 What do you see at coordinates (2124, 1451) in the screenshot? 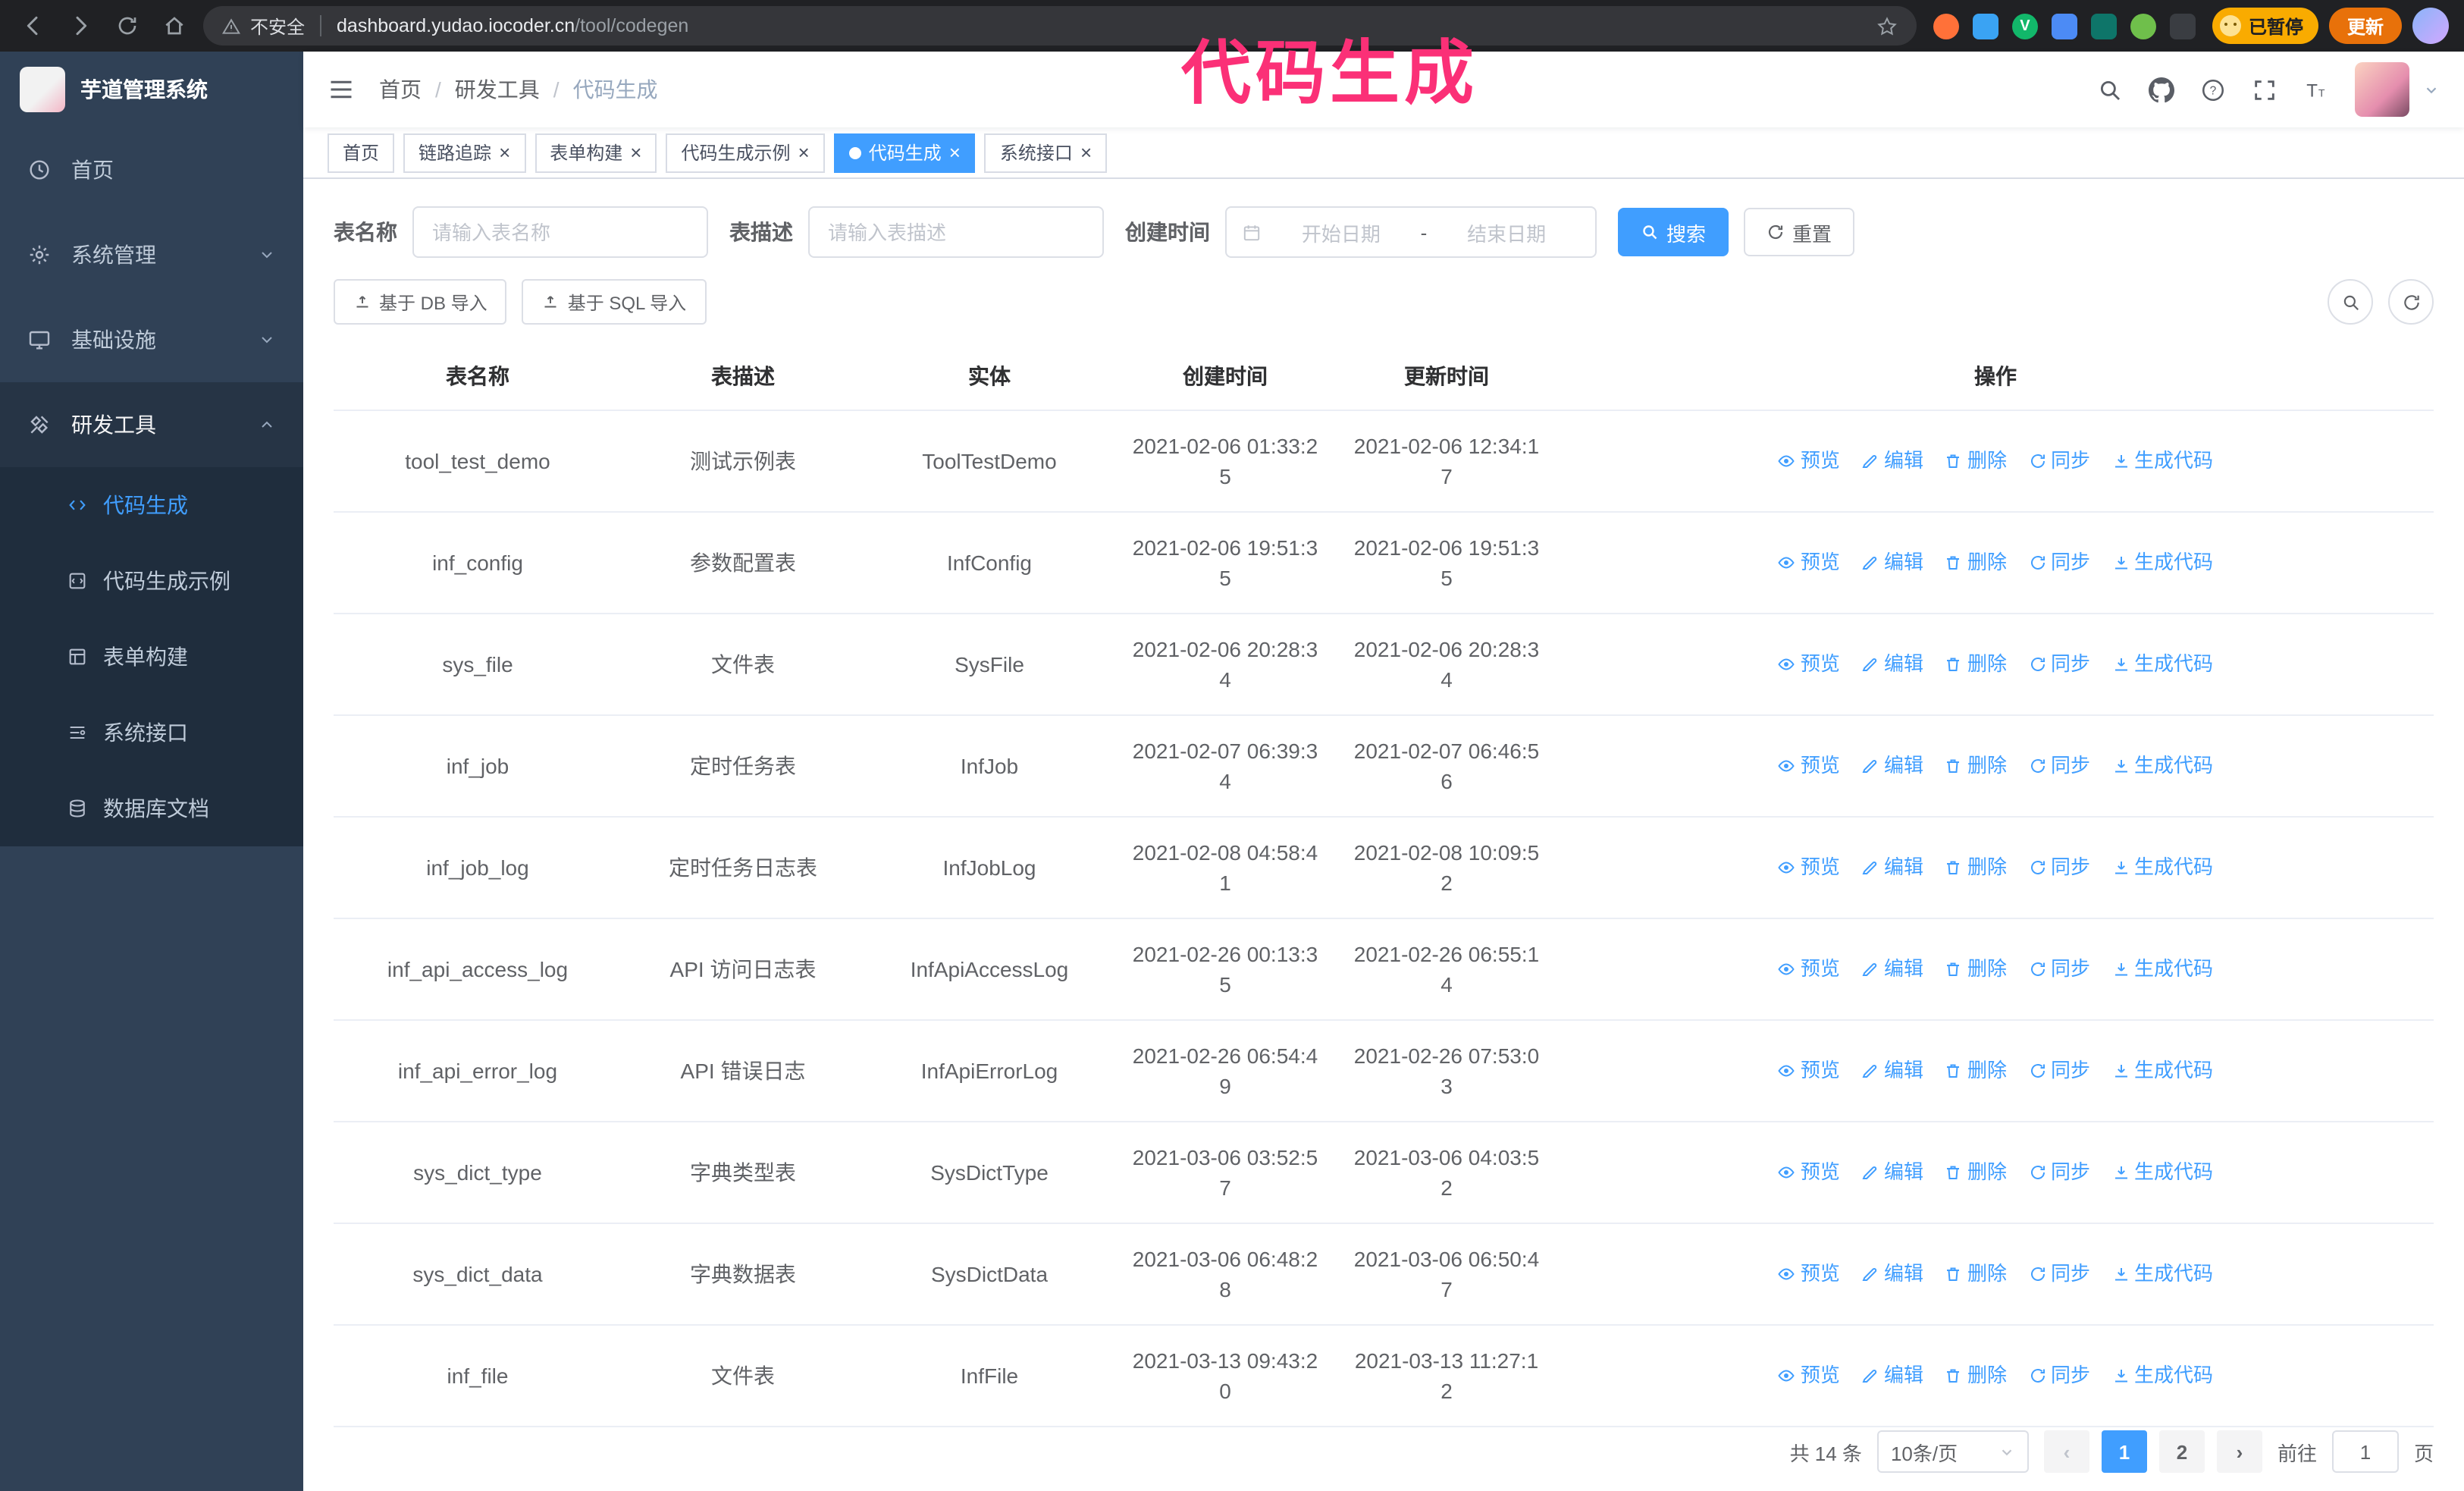
I see `page-button: 1` at bounding box center [2124, 1451].